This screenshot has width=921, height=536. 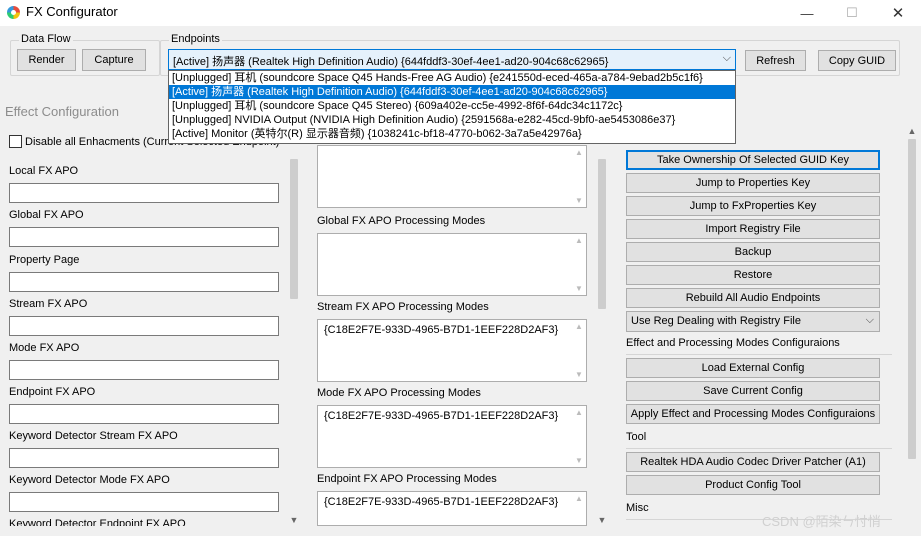 What do you see at coordinates (114, 60) in the screenshot?
I see `capture-button: Capture` at bounding box center [114, 60].